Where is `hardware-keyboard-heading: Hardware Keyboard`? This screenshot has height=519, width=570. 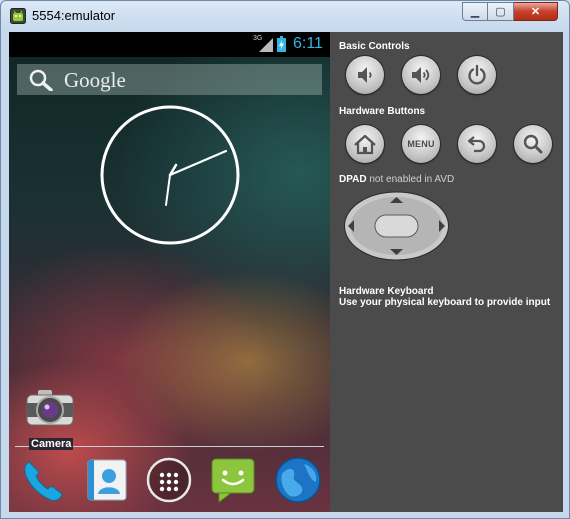 hardware-keyboard-heading: Hardware Keyboard is located at coordinates (386, 291).